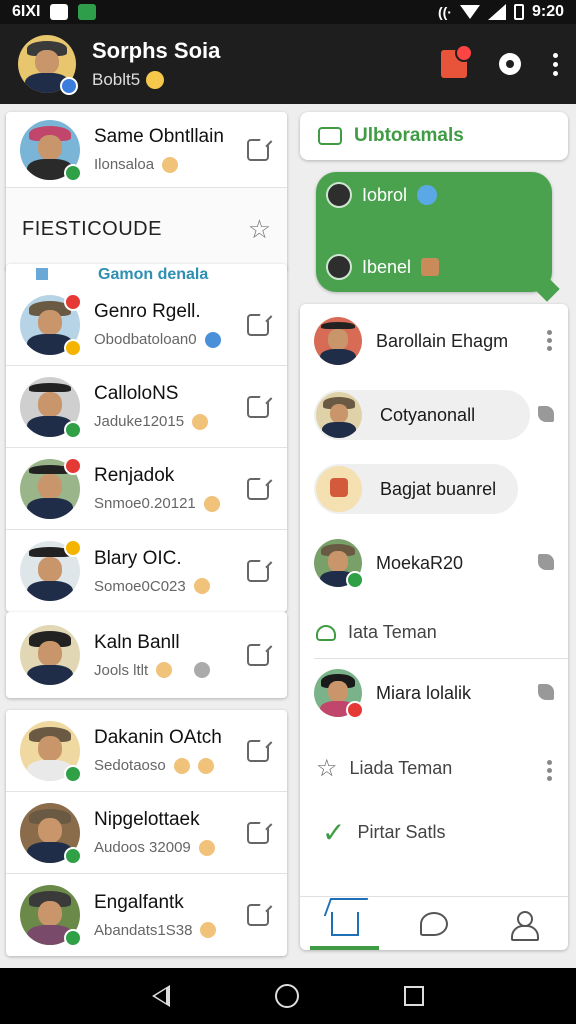  Describe the element at coordinates (444, 12) in the screenshot. I see `nfc-icon: ((·` at that location.